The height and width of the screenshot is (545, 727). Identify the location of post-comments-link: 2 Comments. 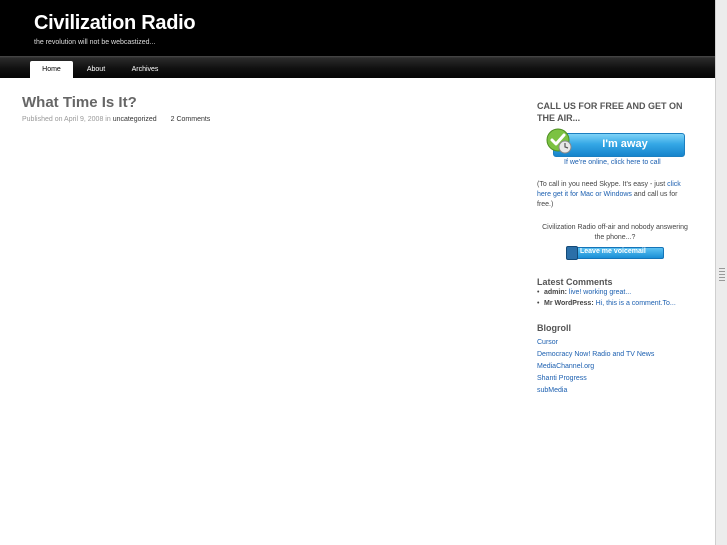
(191, 119).